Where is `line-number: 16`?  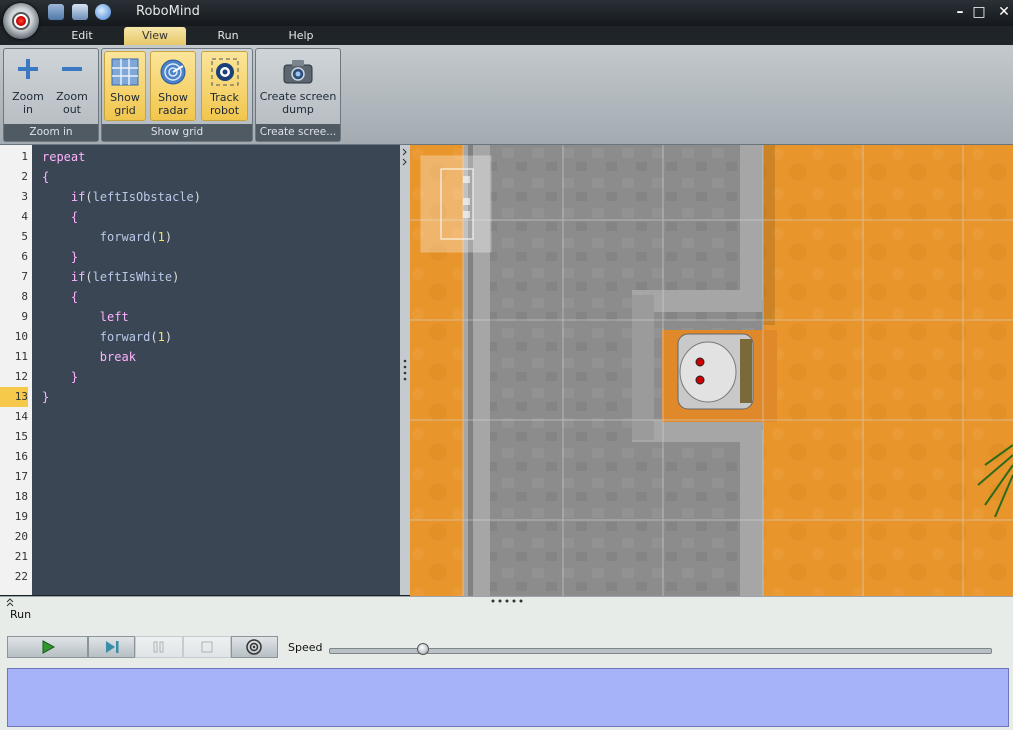
line-number: 16 is located at coordinates (21, 456).